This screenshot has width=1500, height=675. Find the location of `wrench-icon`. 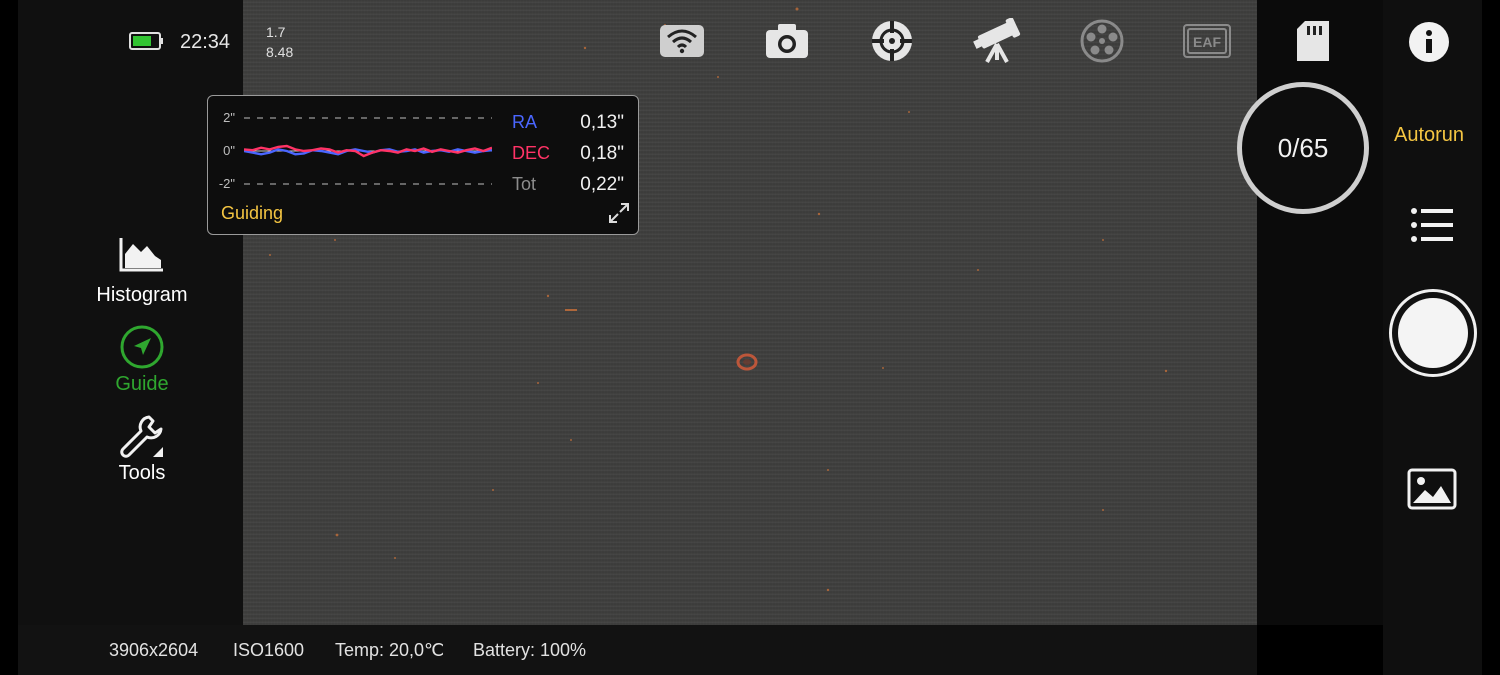

wrench-icon is located at coordinates (143, 438).